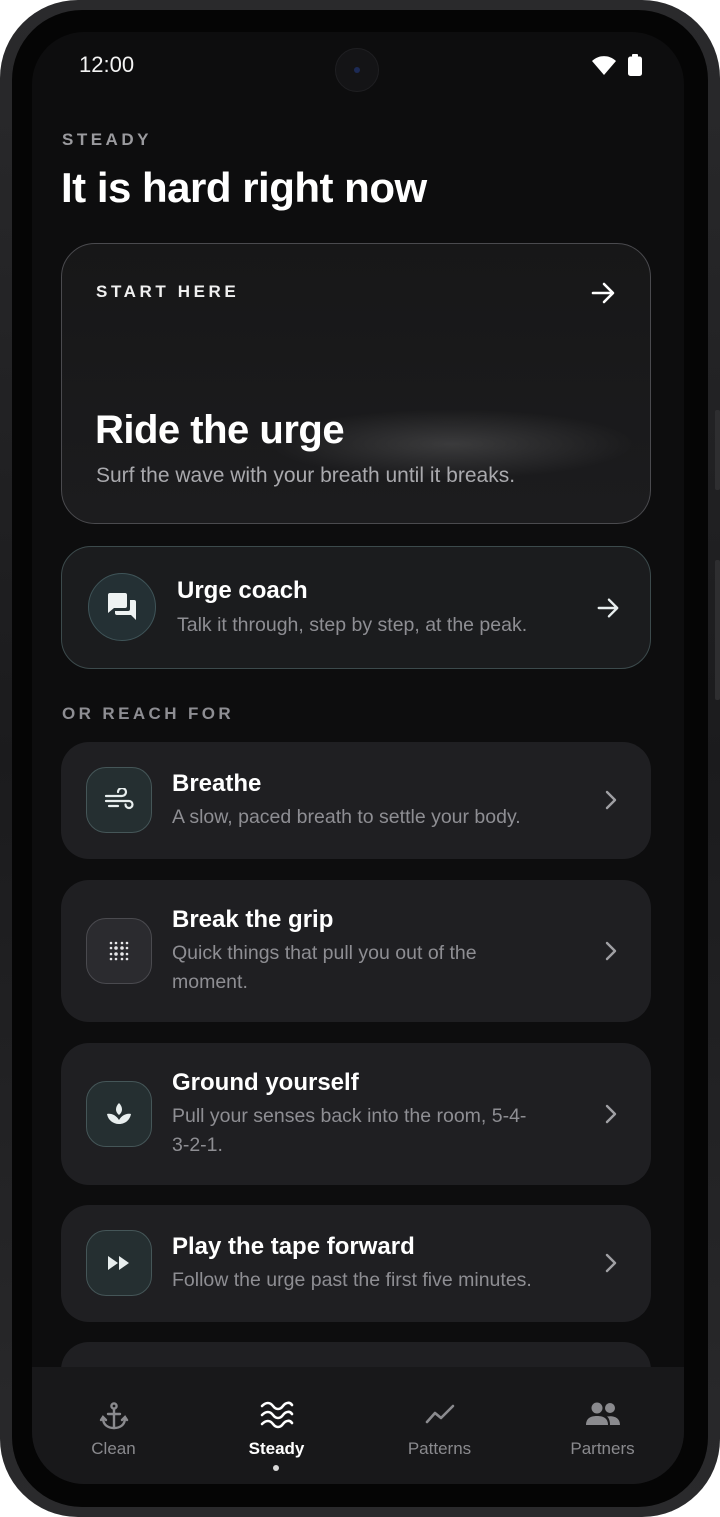  Describe the element at coordinates (602, 1448) in the screenshot. I see `nav-label: Partners` at that location.